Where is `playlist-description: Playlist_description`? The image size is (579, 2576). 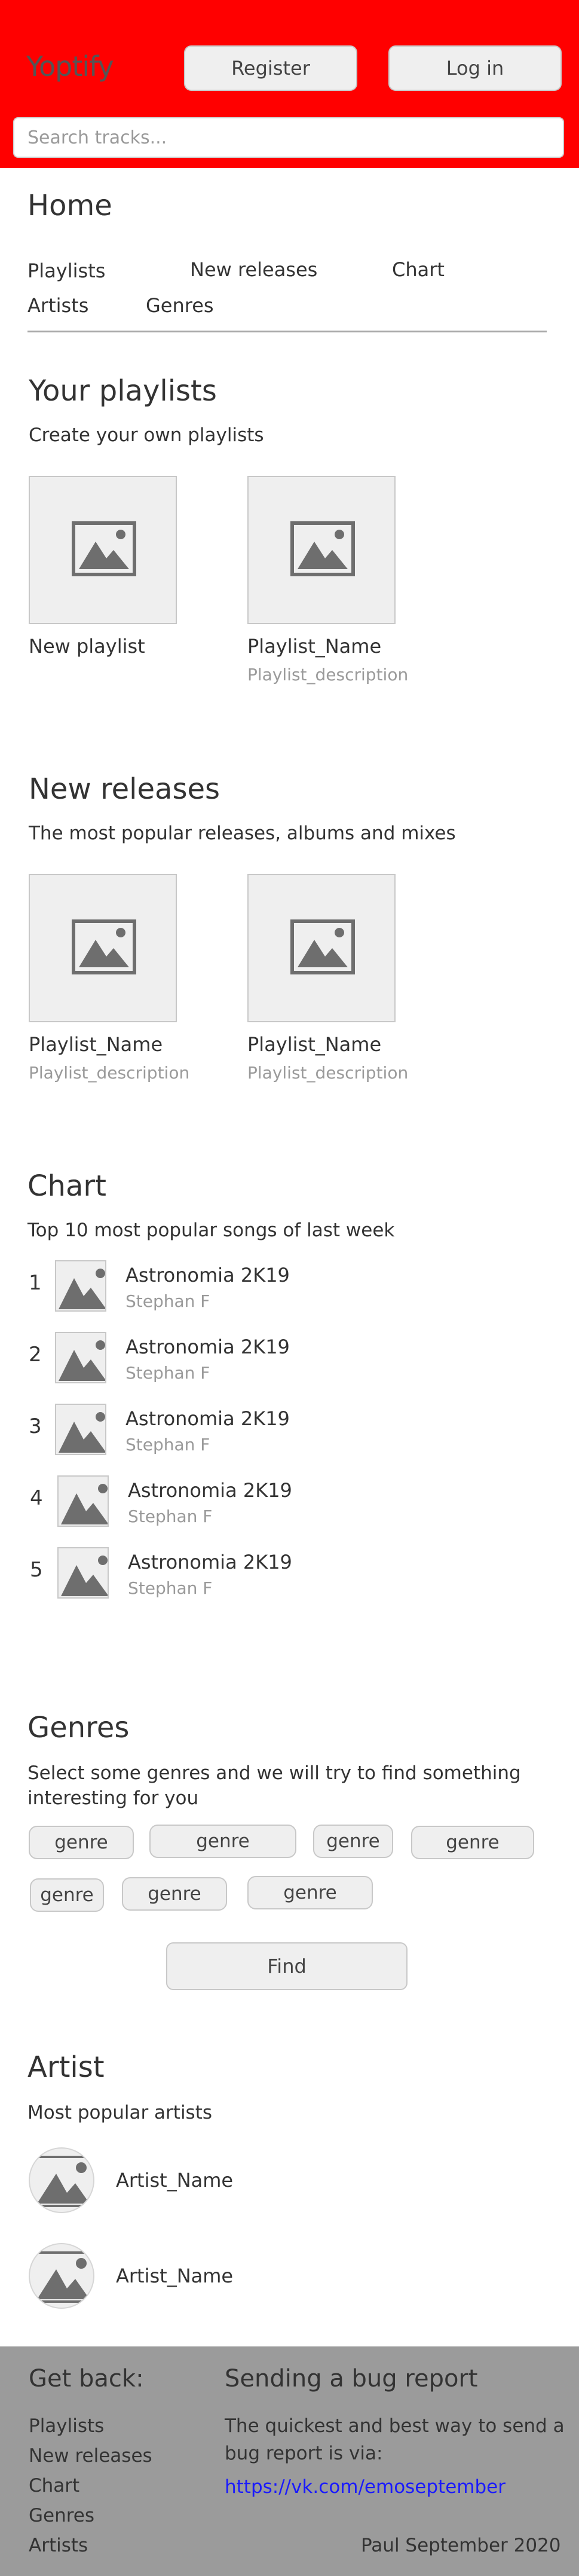 playlist-description: Playlist_description is located at coordinates (328, 675).